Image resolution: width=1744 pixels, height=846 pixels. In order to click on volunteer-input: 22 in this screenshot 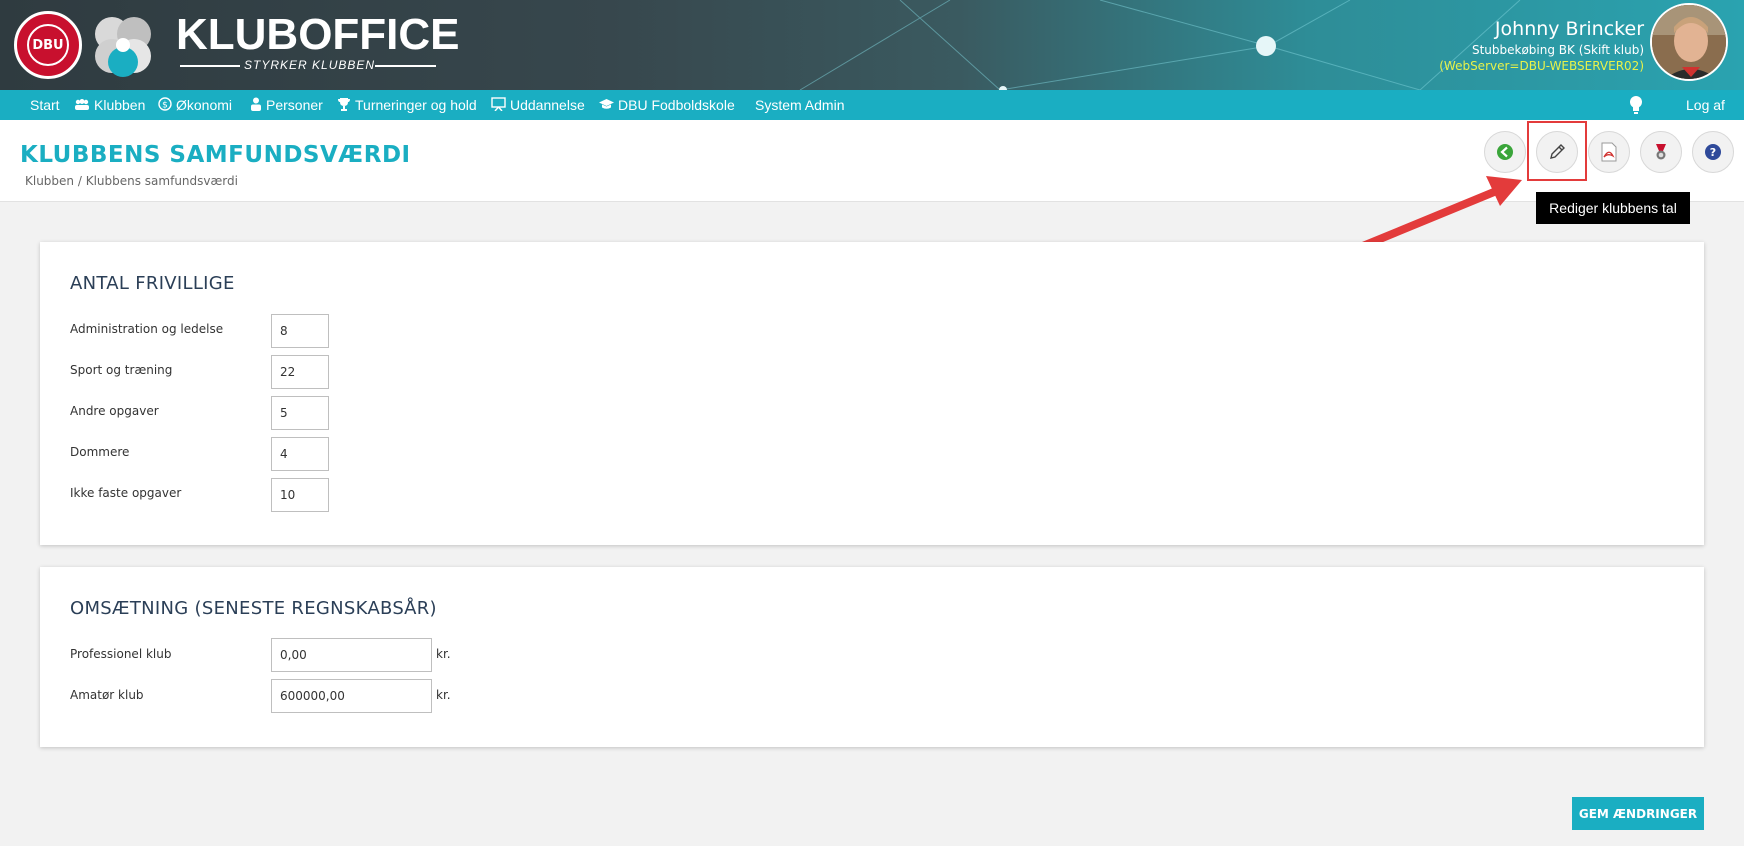, I will do `click(300, 372)`.